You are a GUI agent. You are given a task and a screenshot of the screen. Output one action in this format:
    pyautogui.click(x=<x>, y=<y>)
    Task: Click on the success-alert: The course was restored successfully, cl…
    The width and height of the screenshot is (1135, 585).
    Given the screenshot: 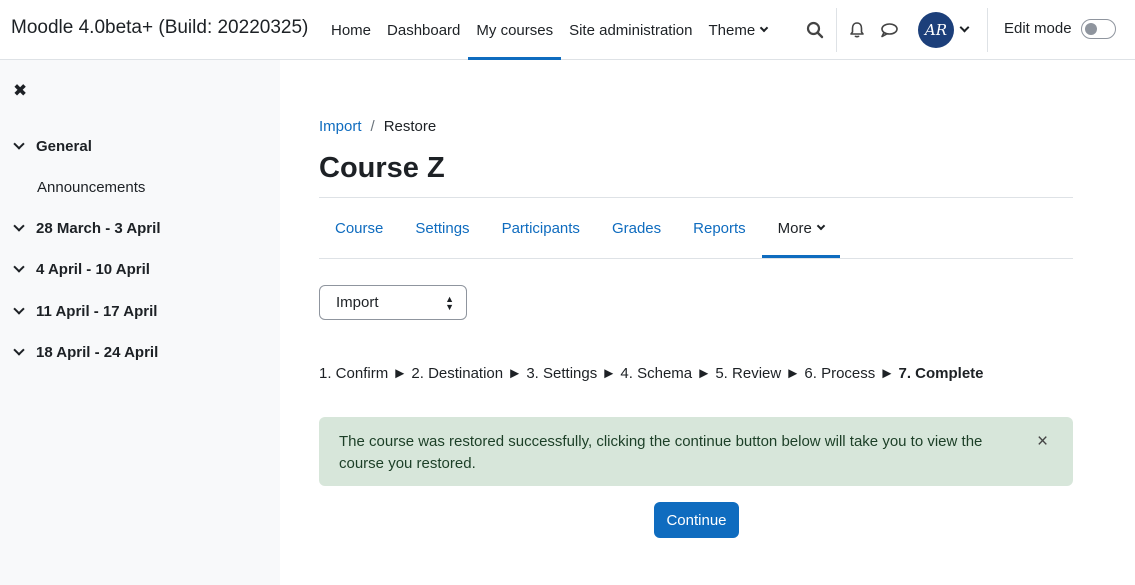 What is the action you would take?
    pyautogui.click(x=696, y=451)
    